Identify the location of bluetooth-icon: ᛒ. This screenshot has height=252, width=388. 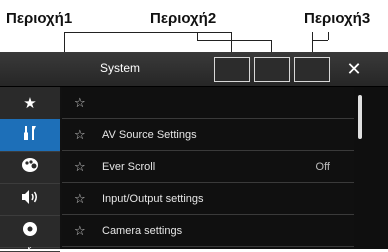
(29, 249).